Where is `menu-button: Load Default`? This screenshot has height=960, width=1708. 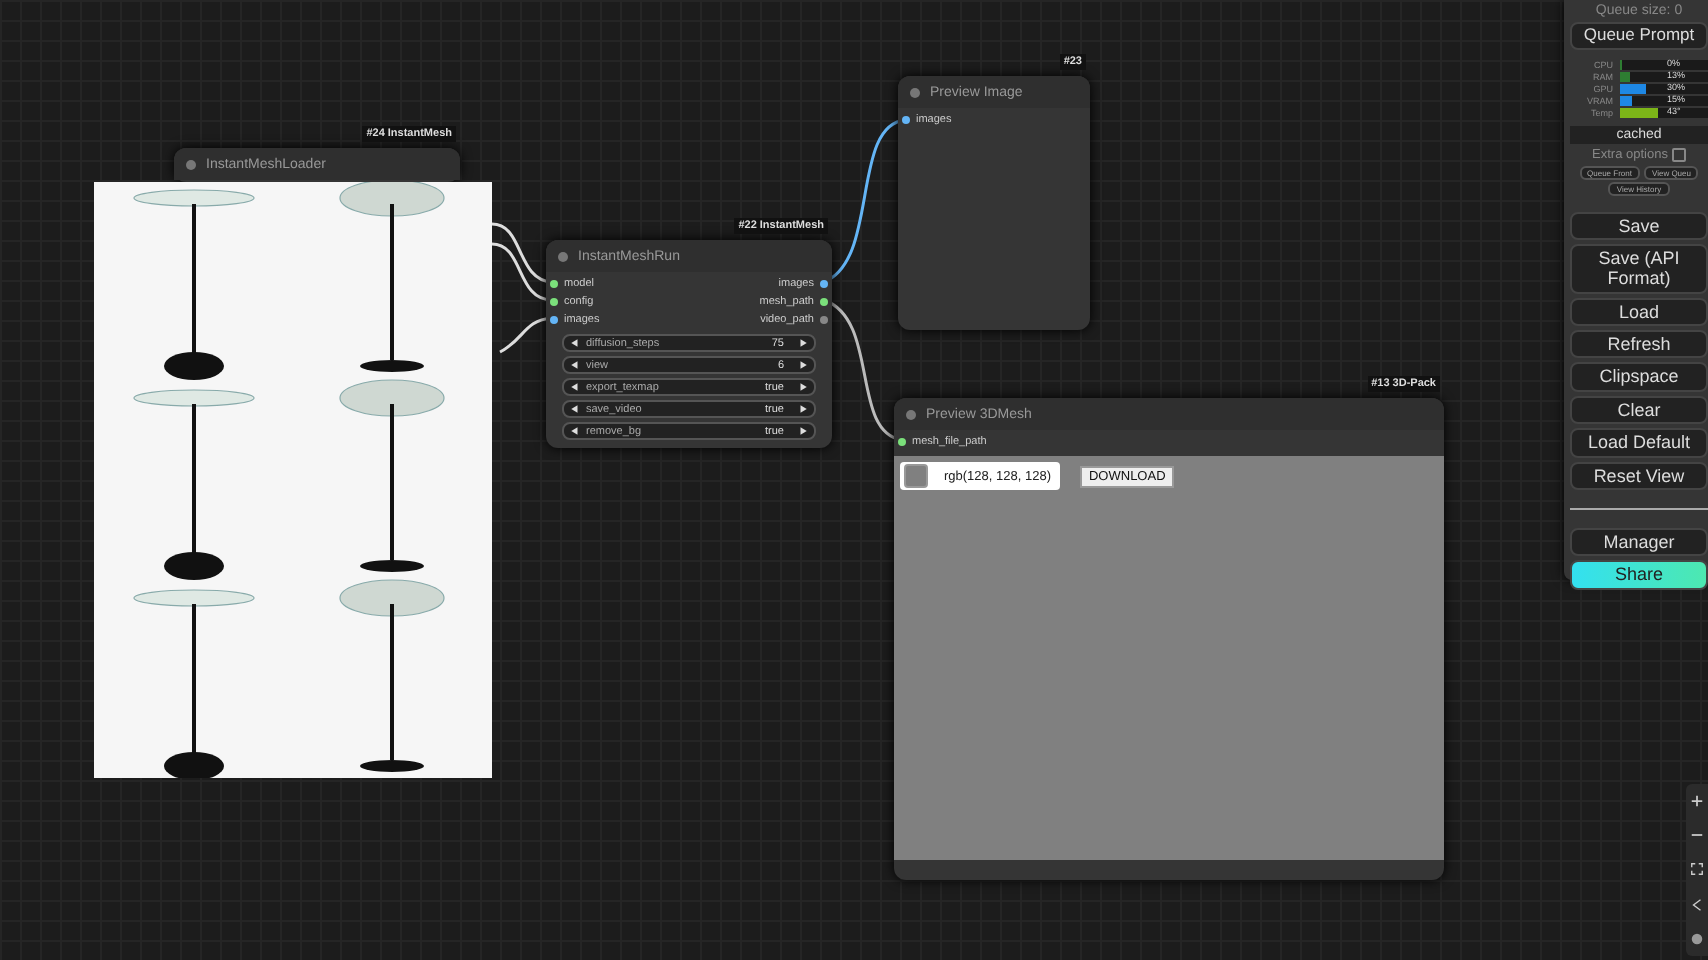
menu-button: Load Default is located at coordinates (1639, 443).